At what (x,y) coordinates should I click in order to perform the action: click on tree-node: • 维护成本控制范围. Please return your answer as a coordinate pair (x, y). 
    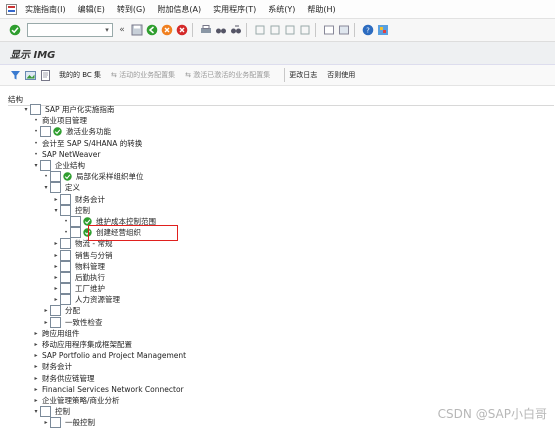
    Looking at the image, I should click on (270, 221).